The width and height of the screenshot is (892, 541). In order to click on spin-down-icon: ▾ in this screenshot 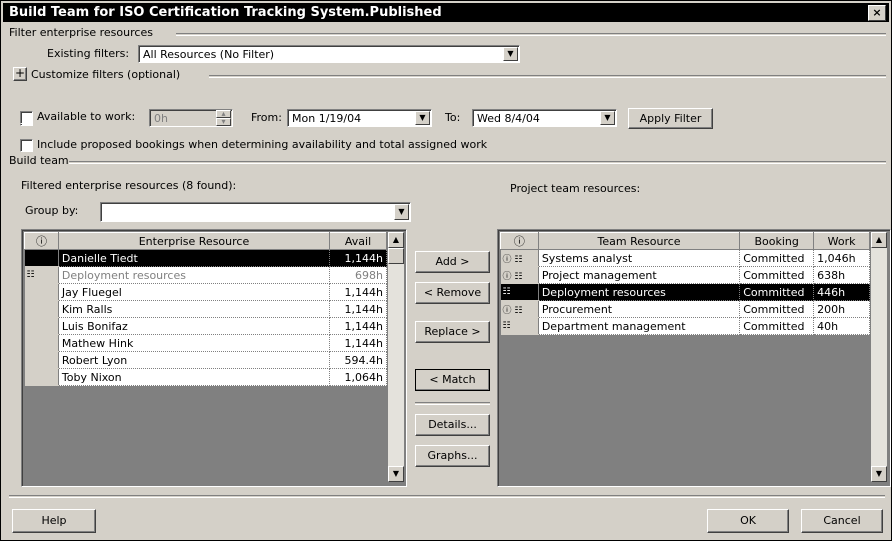, I will do `click(223, 122)`.